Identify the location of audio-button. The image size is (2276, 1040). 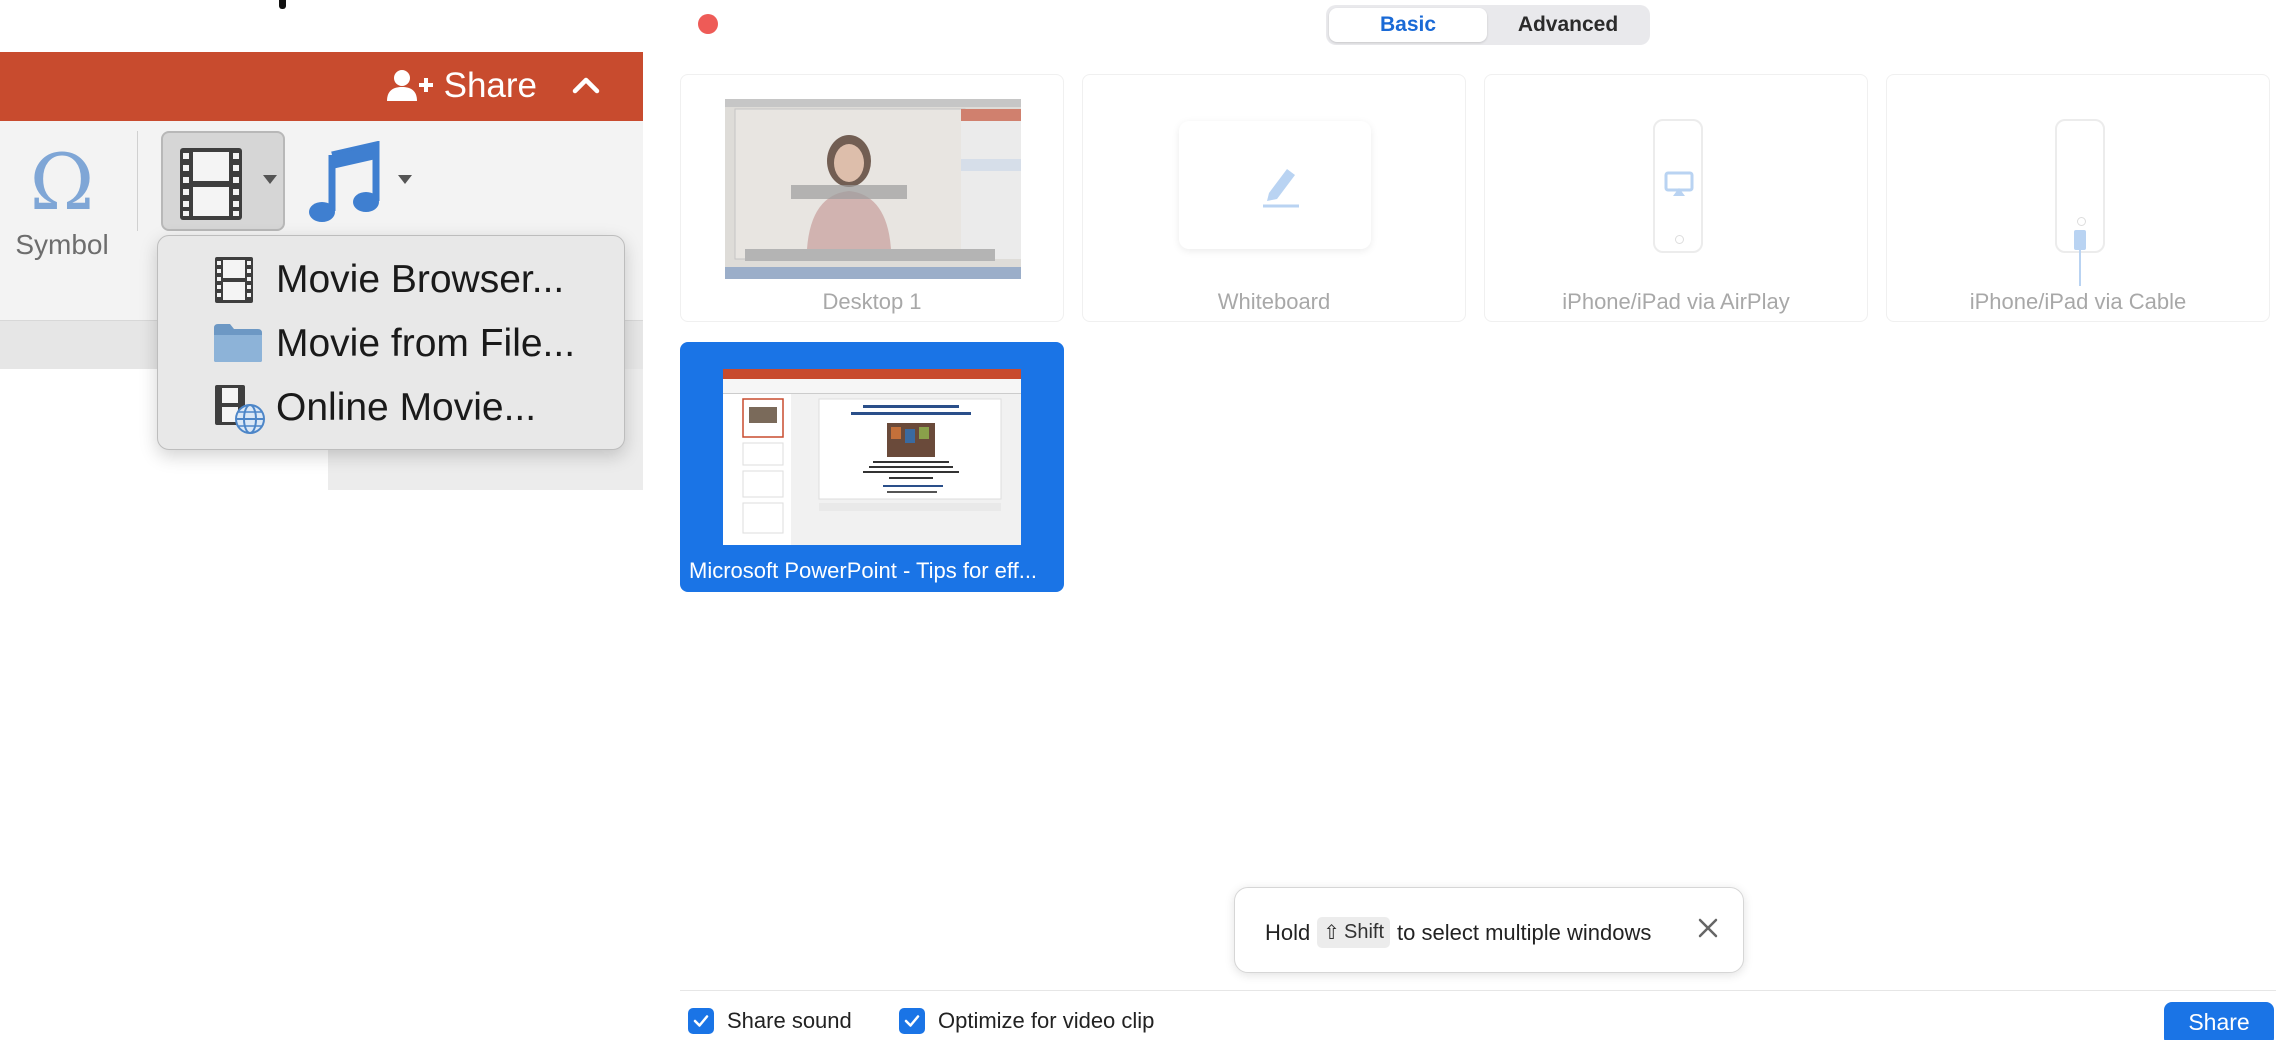
(361, 185).